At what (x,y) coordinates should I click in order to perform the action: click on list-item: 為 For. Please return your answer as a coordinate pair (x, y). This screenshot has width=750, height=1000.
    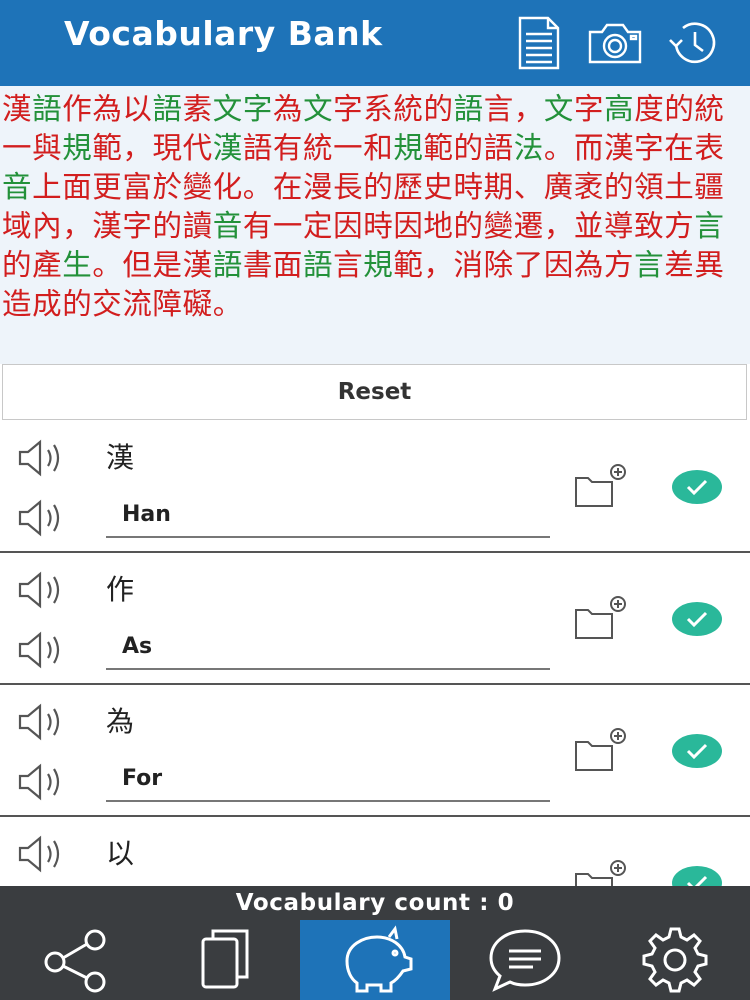
    Looking at the image, I should click on (375, 751).